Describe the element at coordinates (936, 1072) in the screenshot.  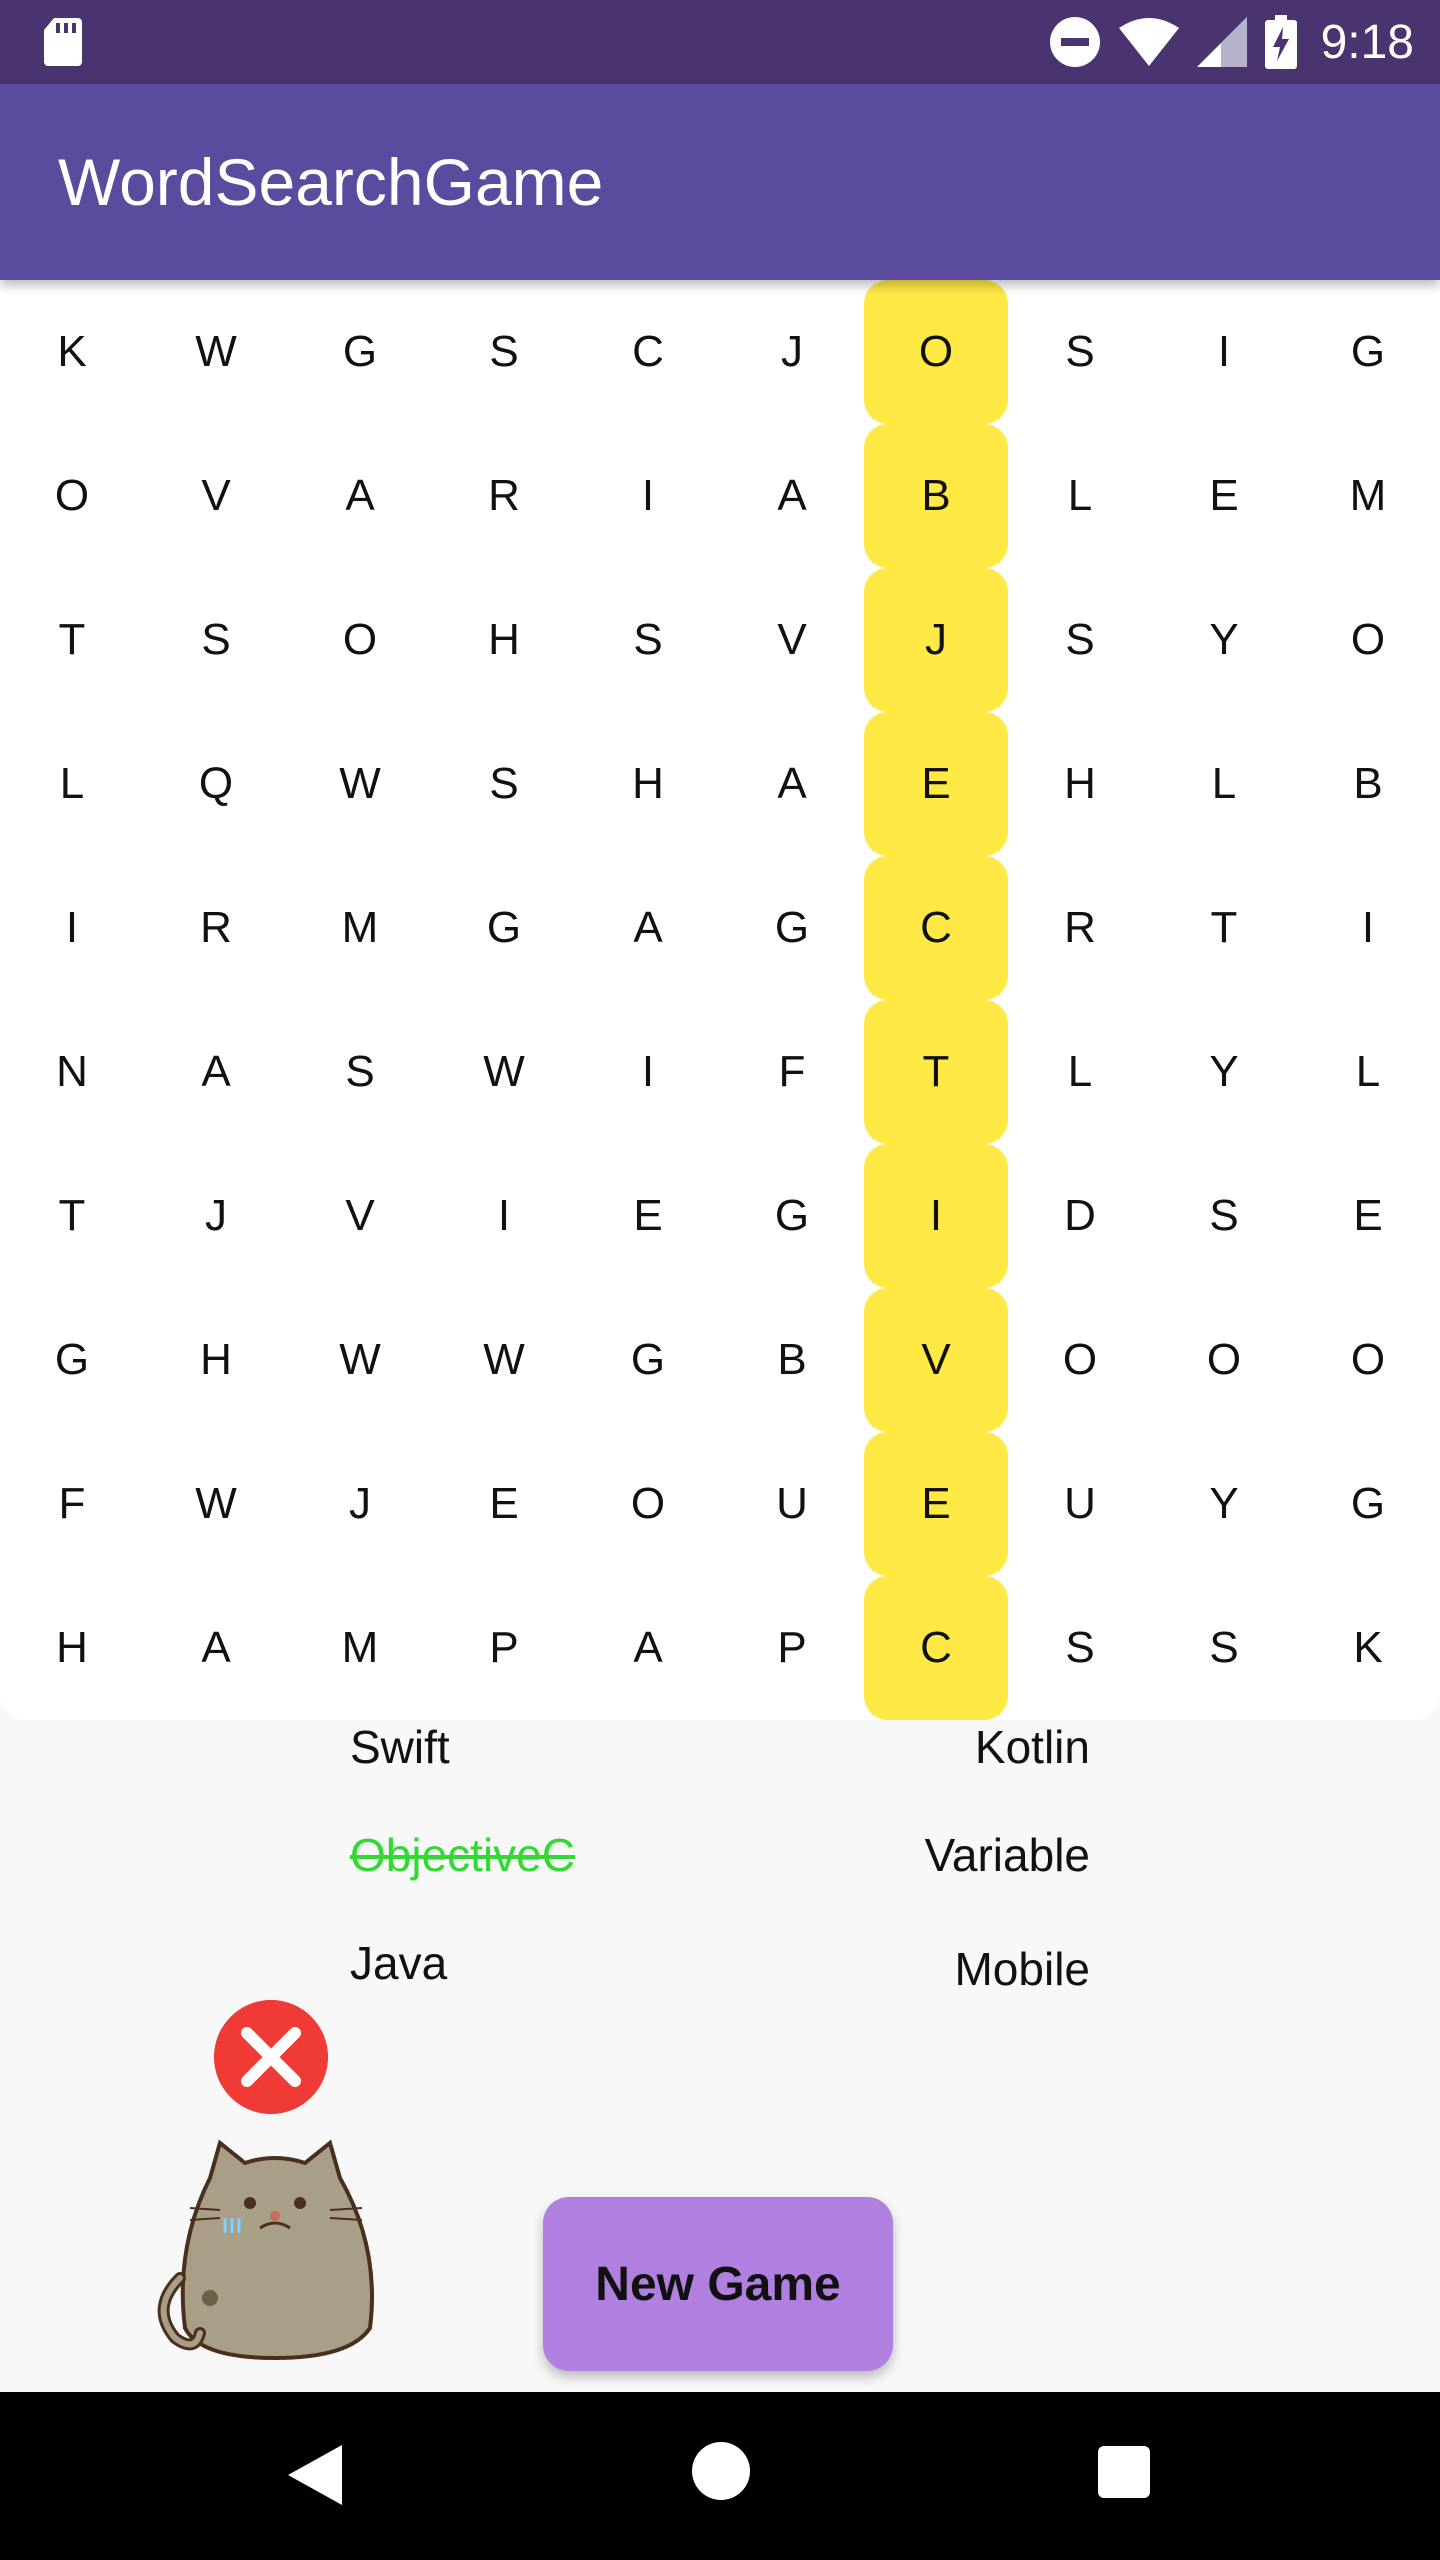
I see `letter-cell-selected: T` at that location.